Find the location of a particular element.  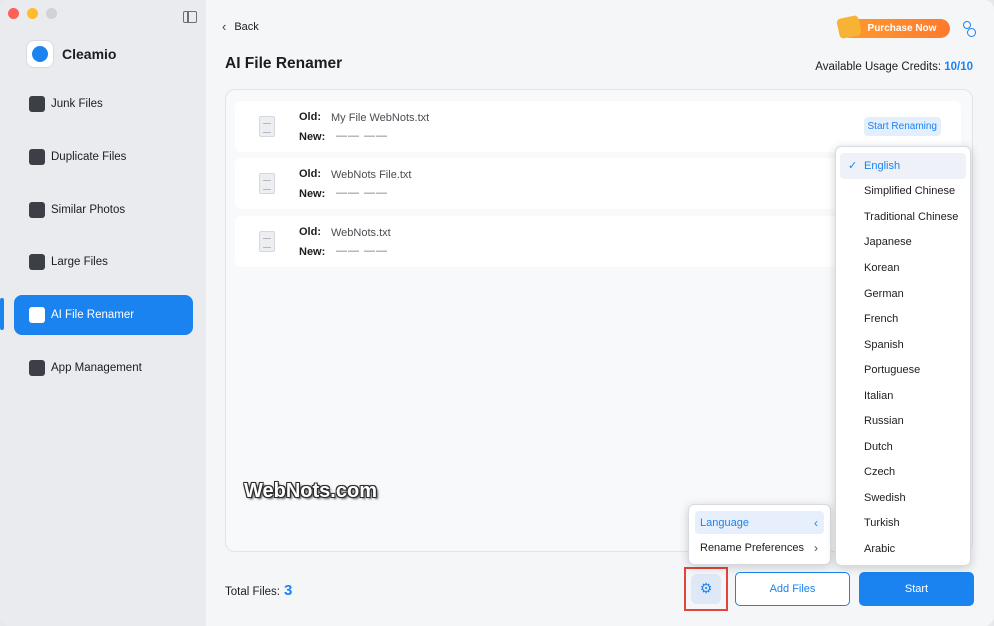

language-label: English is located at coordinates (882, 165).